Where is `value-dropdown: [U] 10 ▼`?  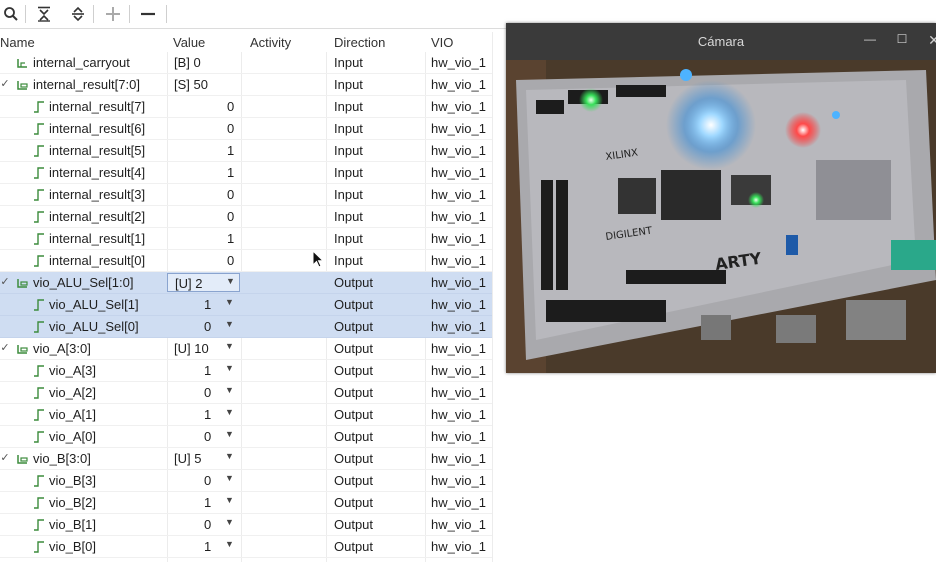 value-dropdown: [U] 10 ▼ is located at coordinates (203, 348).